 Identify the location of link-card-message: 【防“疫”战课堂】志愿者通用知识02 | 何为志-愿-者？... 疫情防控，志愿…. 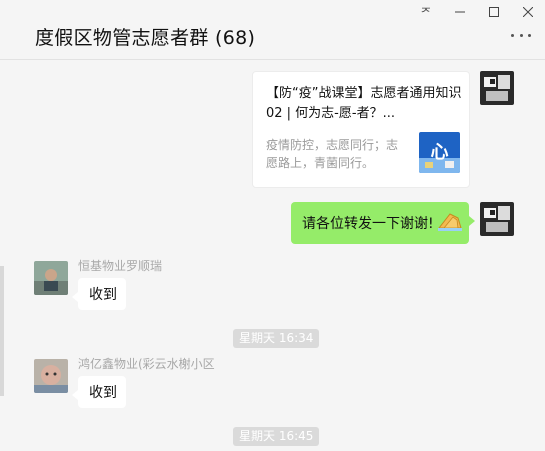
(361, 129).